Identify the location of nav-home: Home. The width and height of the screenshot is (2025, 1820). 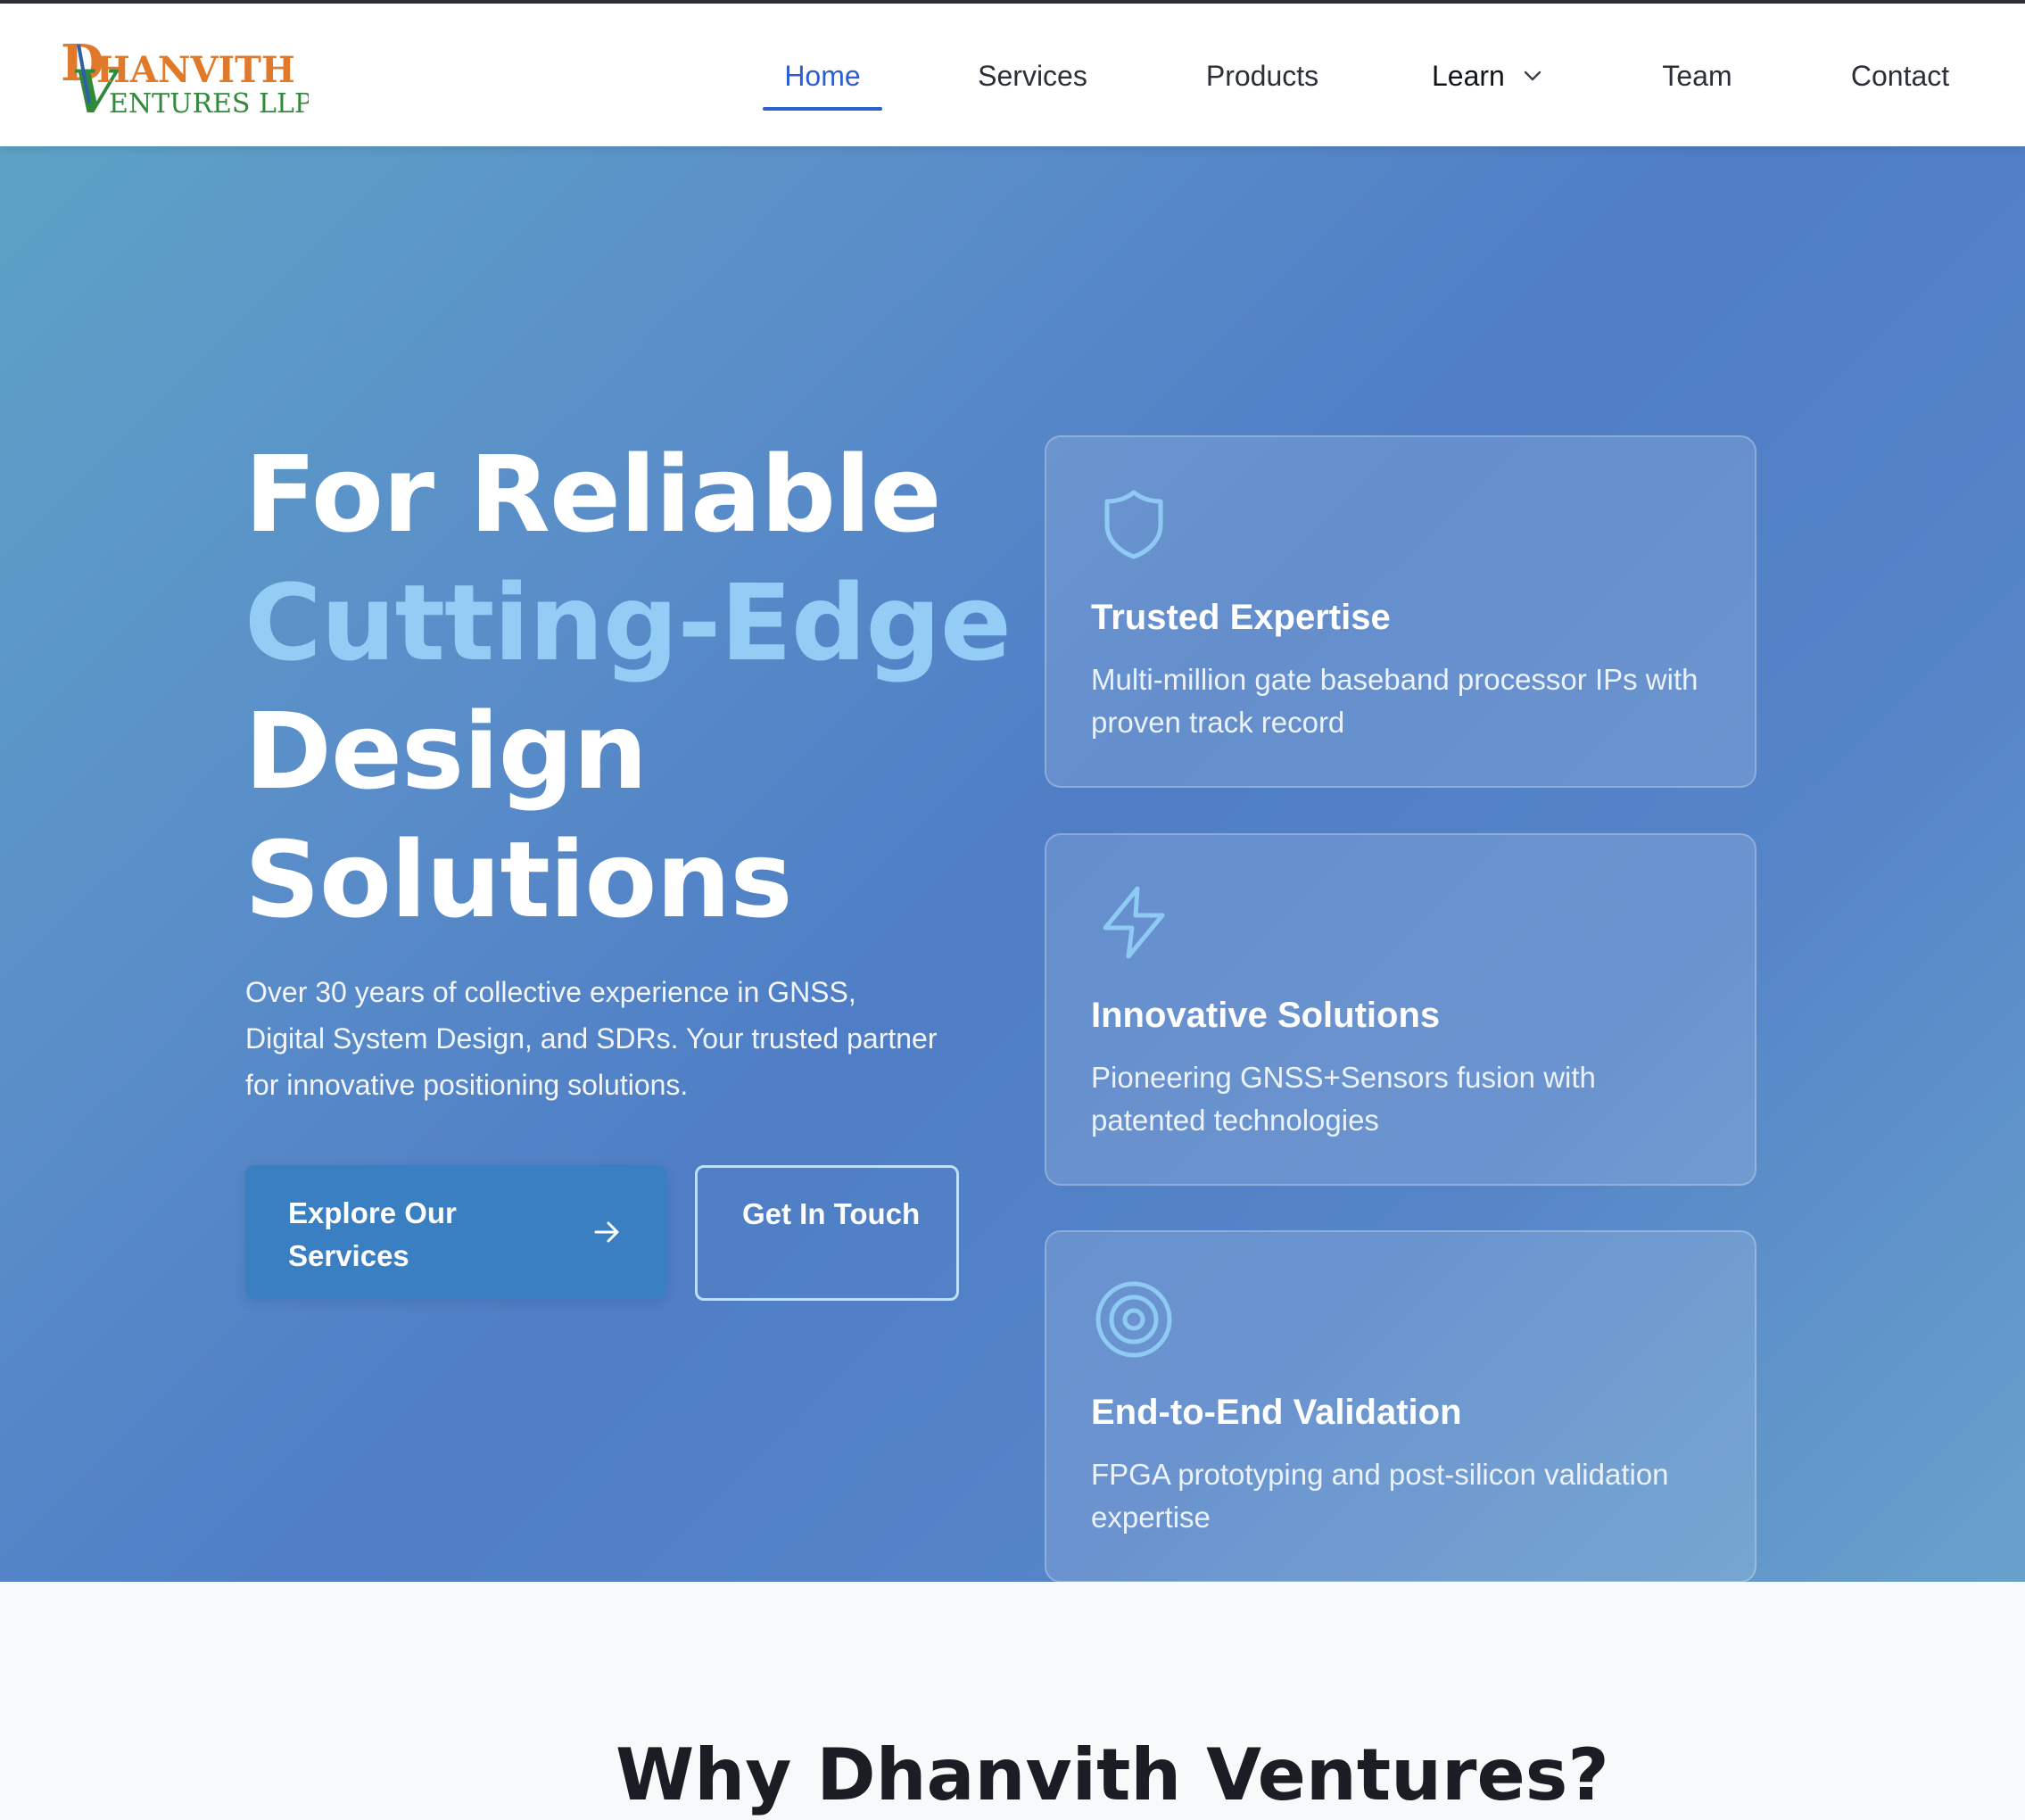
(822, 76).